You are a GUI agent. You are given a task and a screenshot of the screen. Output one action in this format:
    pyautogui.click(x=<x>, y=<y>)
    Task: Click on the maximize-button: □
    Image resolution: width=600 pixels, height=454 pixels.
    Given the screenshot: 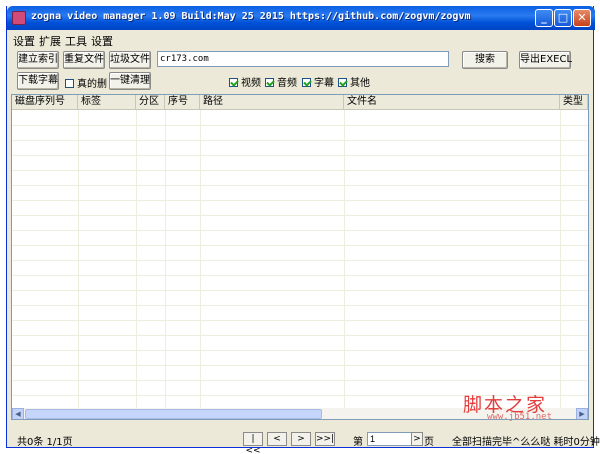 What is the action you would take?
    pyautogui.click(x=563, y=18)
    